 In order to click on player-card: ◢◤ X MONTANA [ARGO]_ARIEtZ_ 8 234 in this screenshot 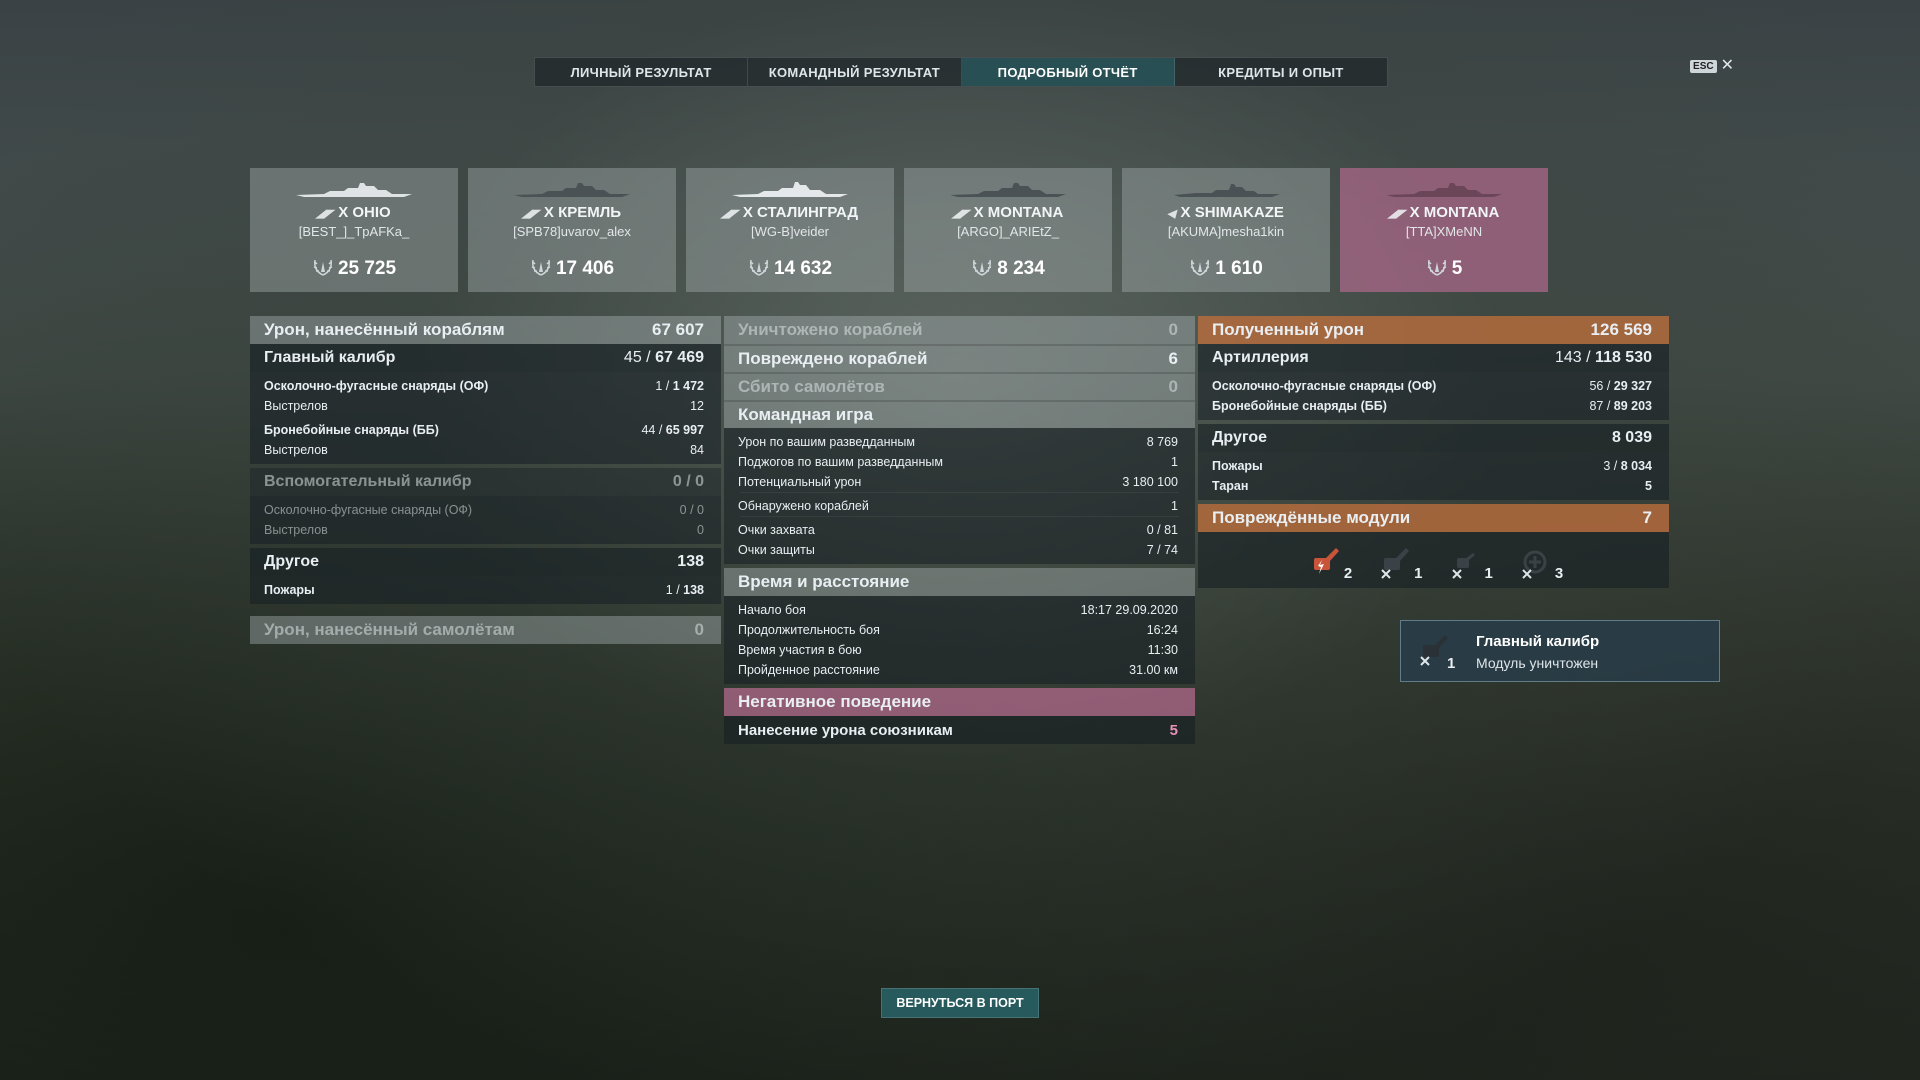, I will do `click(1008, 230)`.